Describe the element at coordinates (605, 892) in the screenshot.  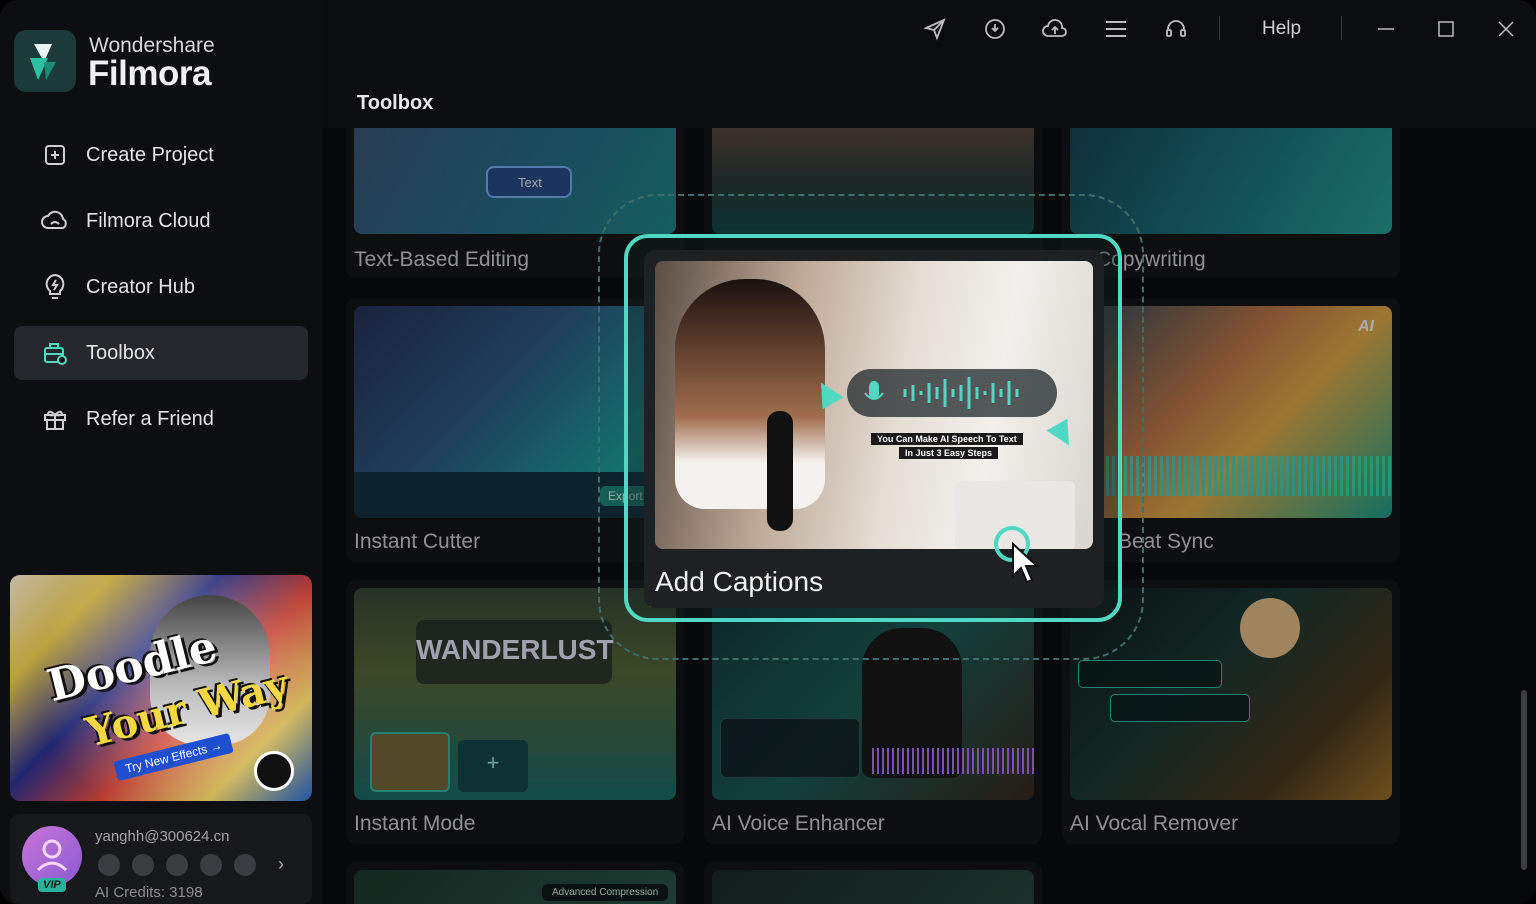
I see `compression-chip: Advanced Compression` at that location.